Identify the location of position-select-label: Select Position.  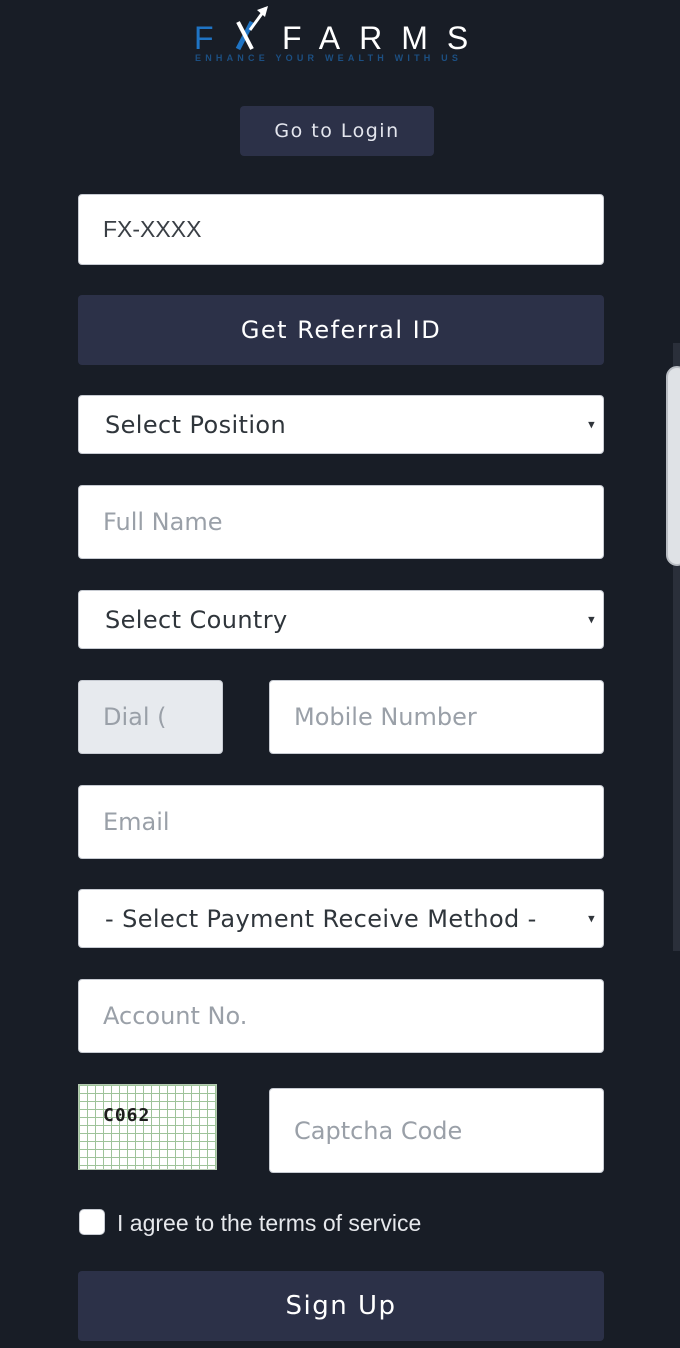
(196, 424).